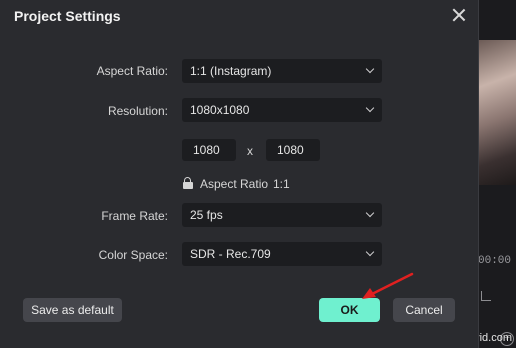  I want to click on aspect-ratio-value: 1:1 (Instagram), so click(231, 71).